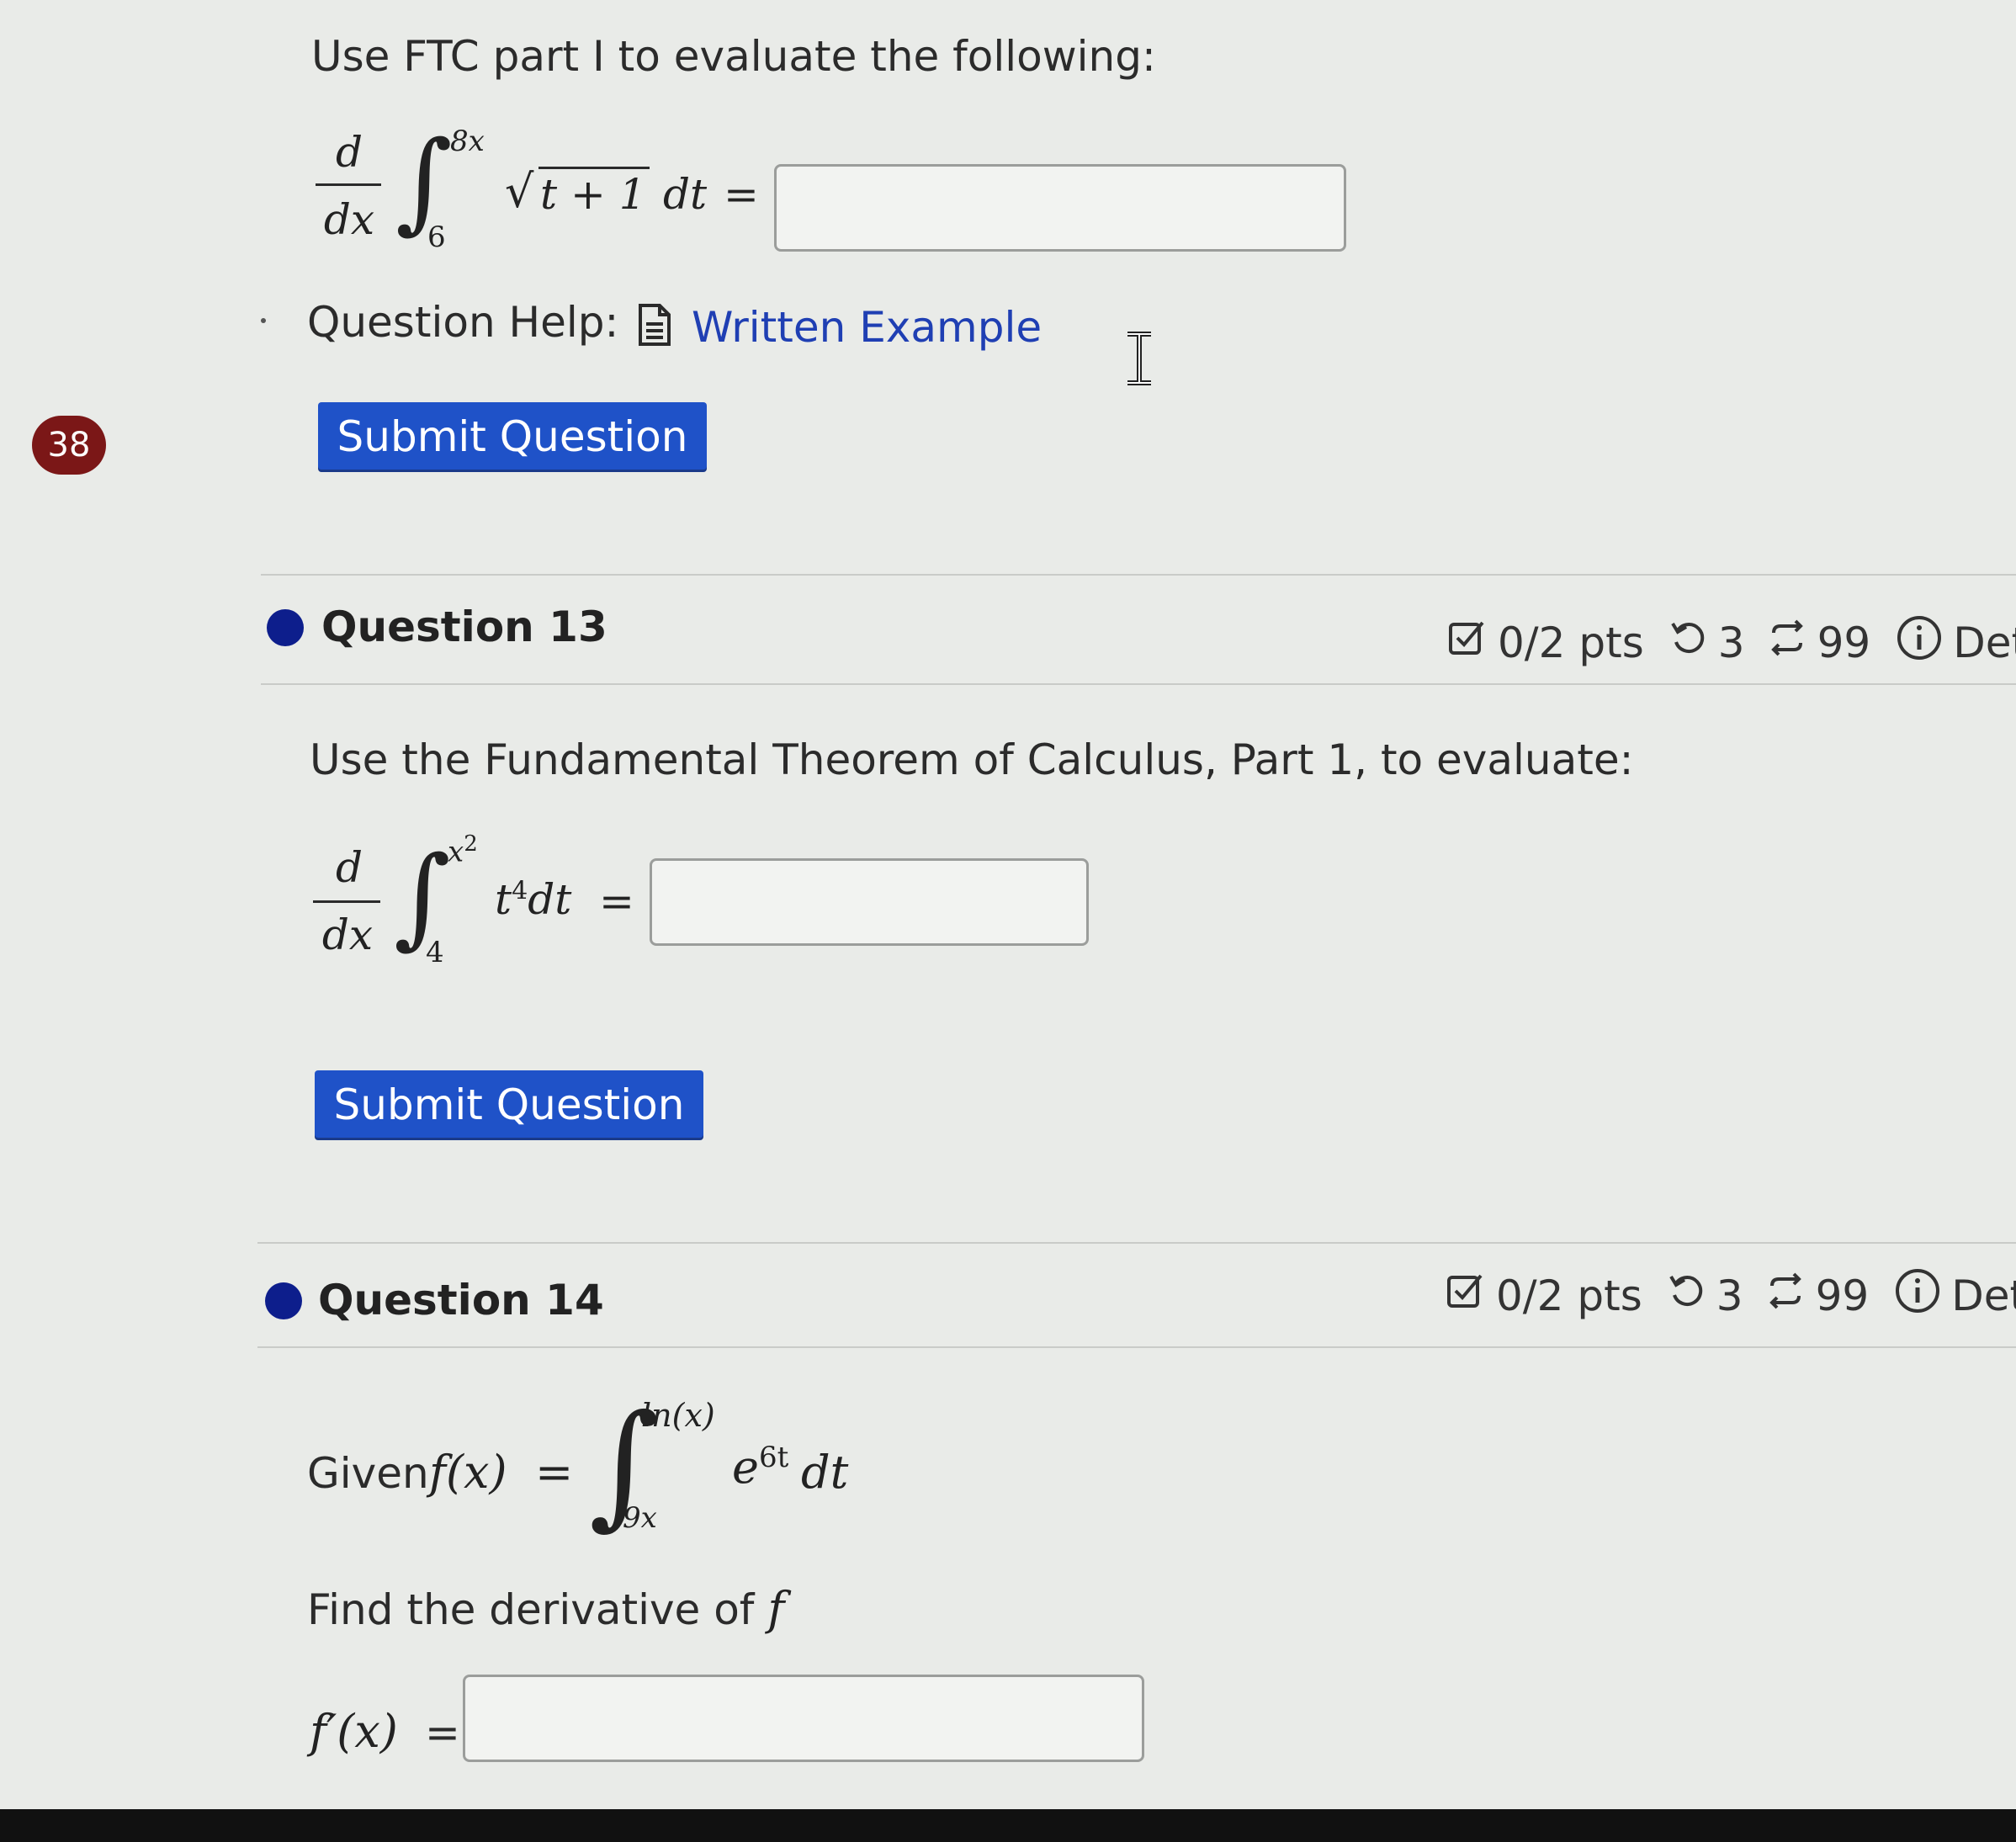 Image resolution: width=2016 pixels, height=1842 pixels. I want to click on q14-find-text: Find the derivative of f, so click(545, 1609).